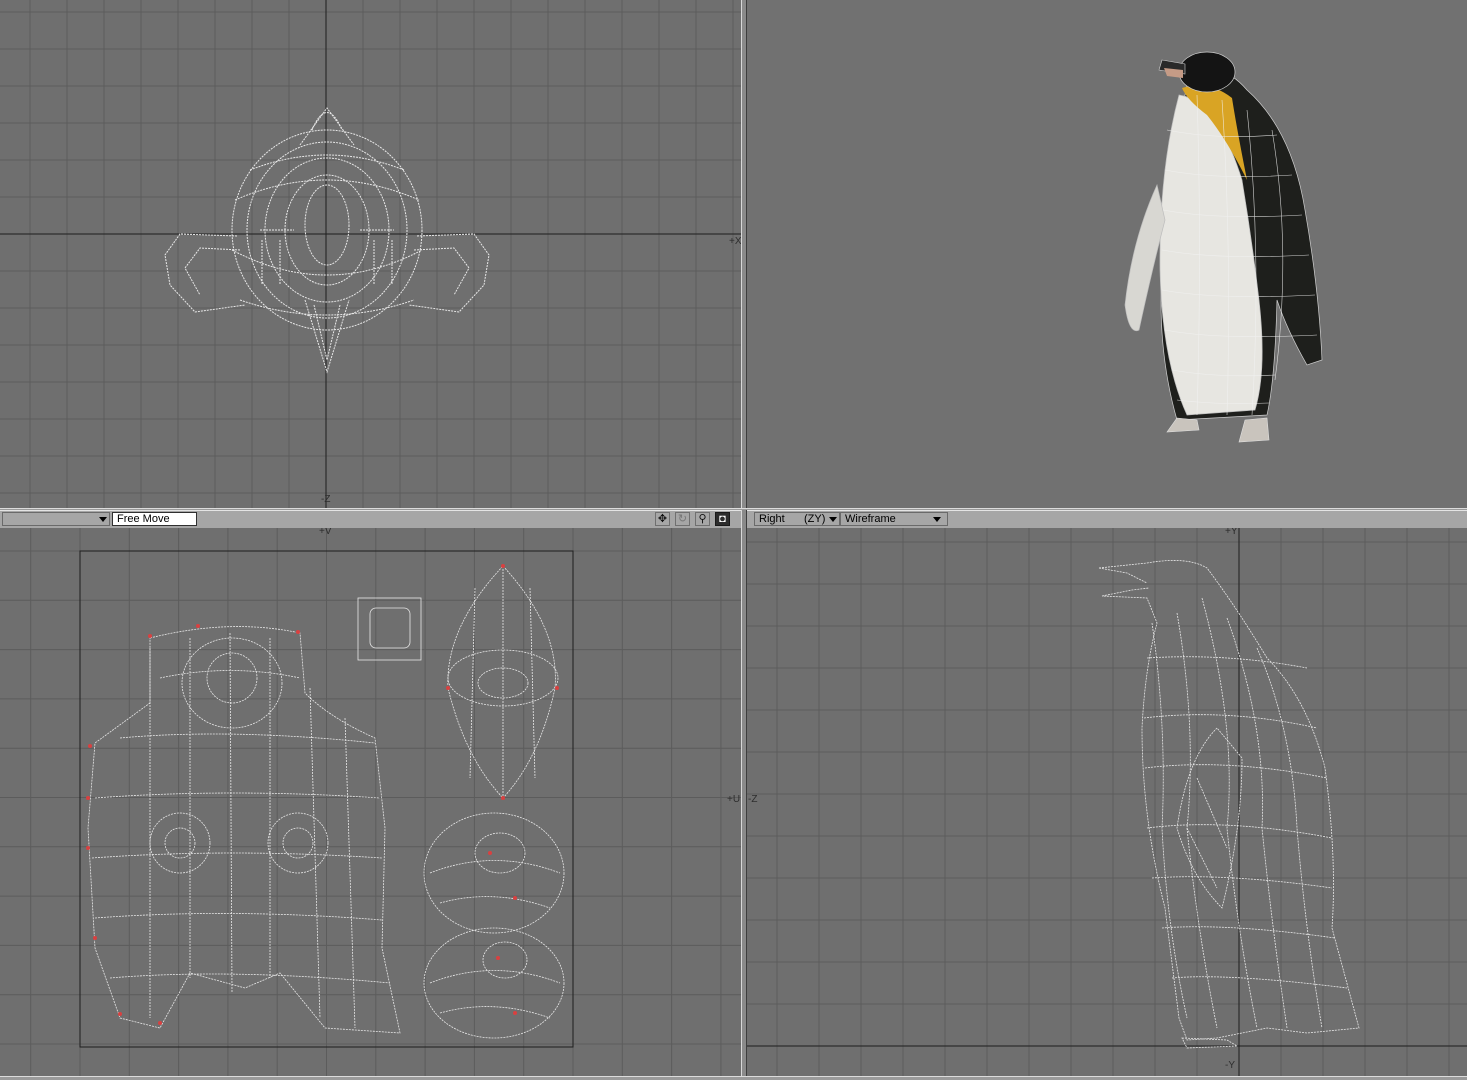 The height and width of the screenshot is (1080, 1467). Describe the element at coordinates (772, 519) in the screenshot. I see `view-type-label: Right` at that location.